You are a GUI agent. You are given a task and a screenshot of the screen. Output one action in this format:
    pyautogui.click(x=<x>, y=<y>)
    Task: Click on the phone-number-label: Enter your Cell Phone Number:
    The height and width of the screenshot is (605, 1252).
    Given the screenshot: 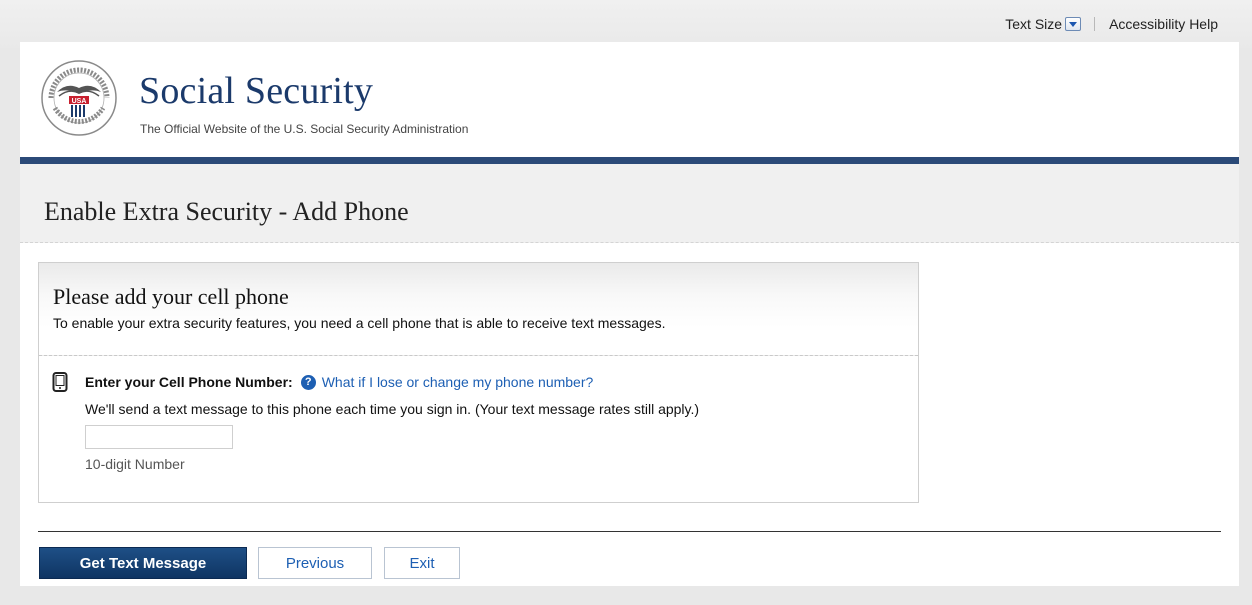 What is the action you would take?
    pyautogui.click(x=189, y=382)
    